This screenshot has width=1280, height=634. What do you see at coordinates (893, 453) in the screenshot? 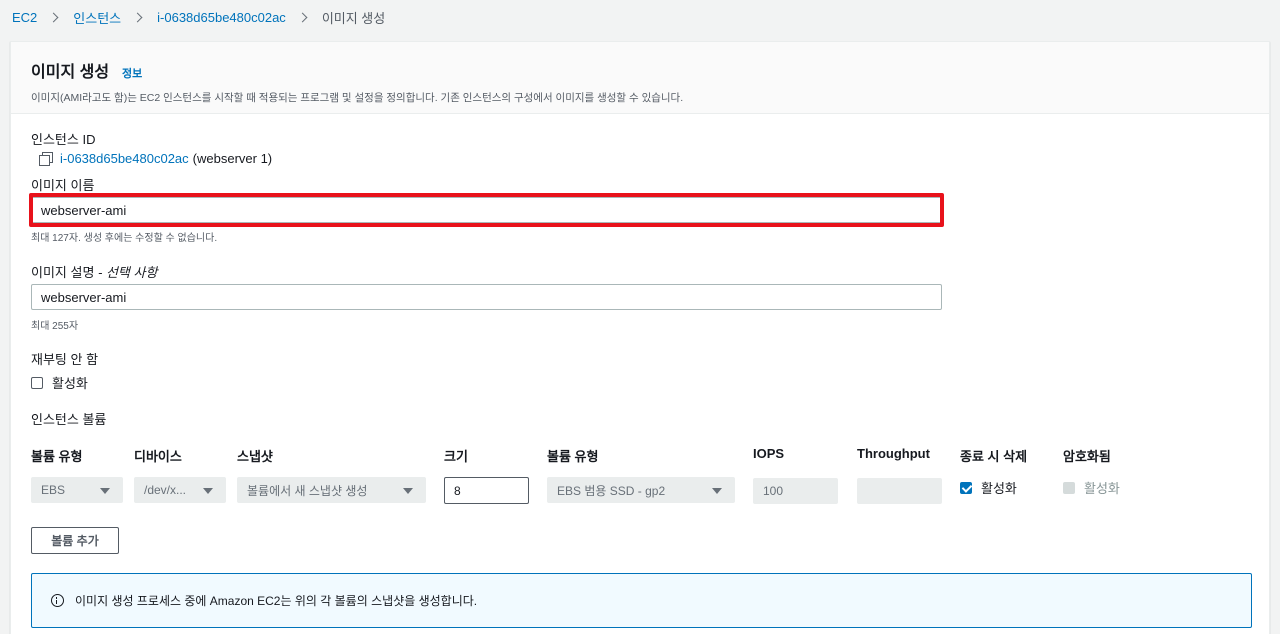
I see `col-throughput: Throughput` at bounding box center [893, 453].